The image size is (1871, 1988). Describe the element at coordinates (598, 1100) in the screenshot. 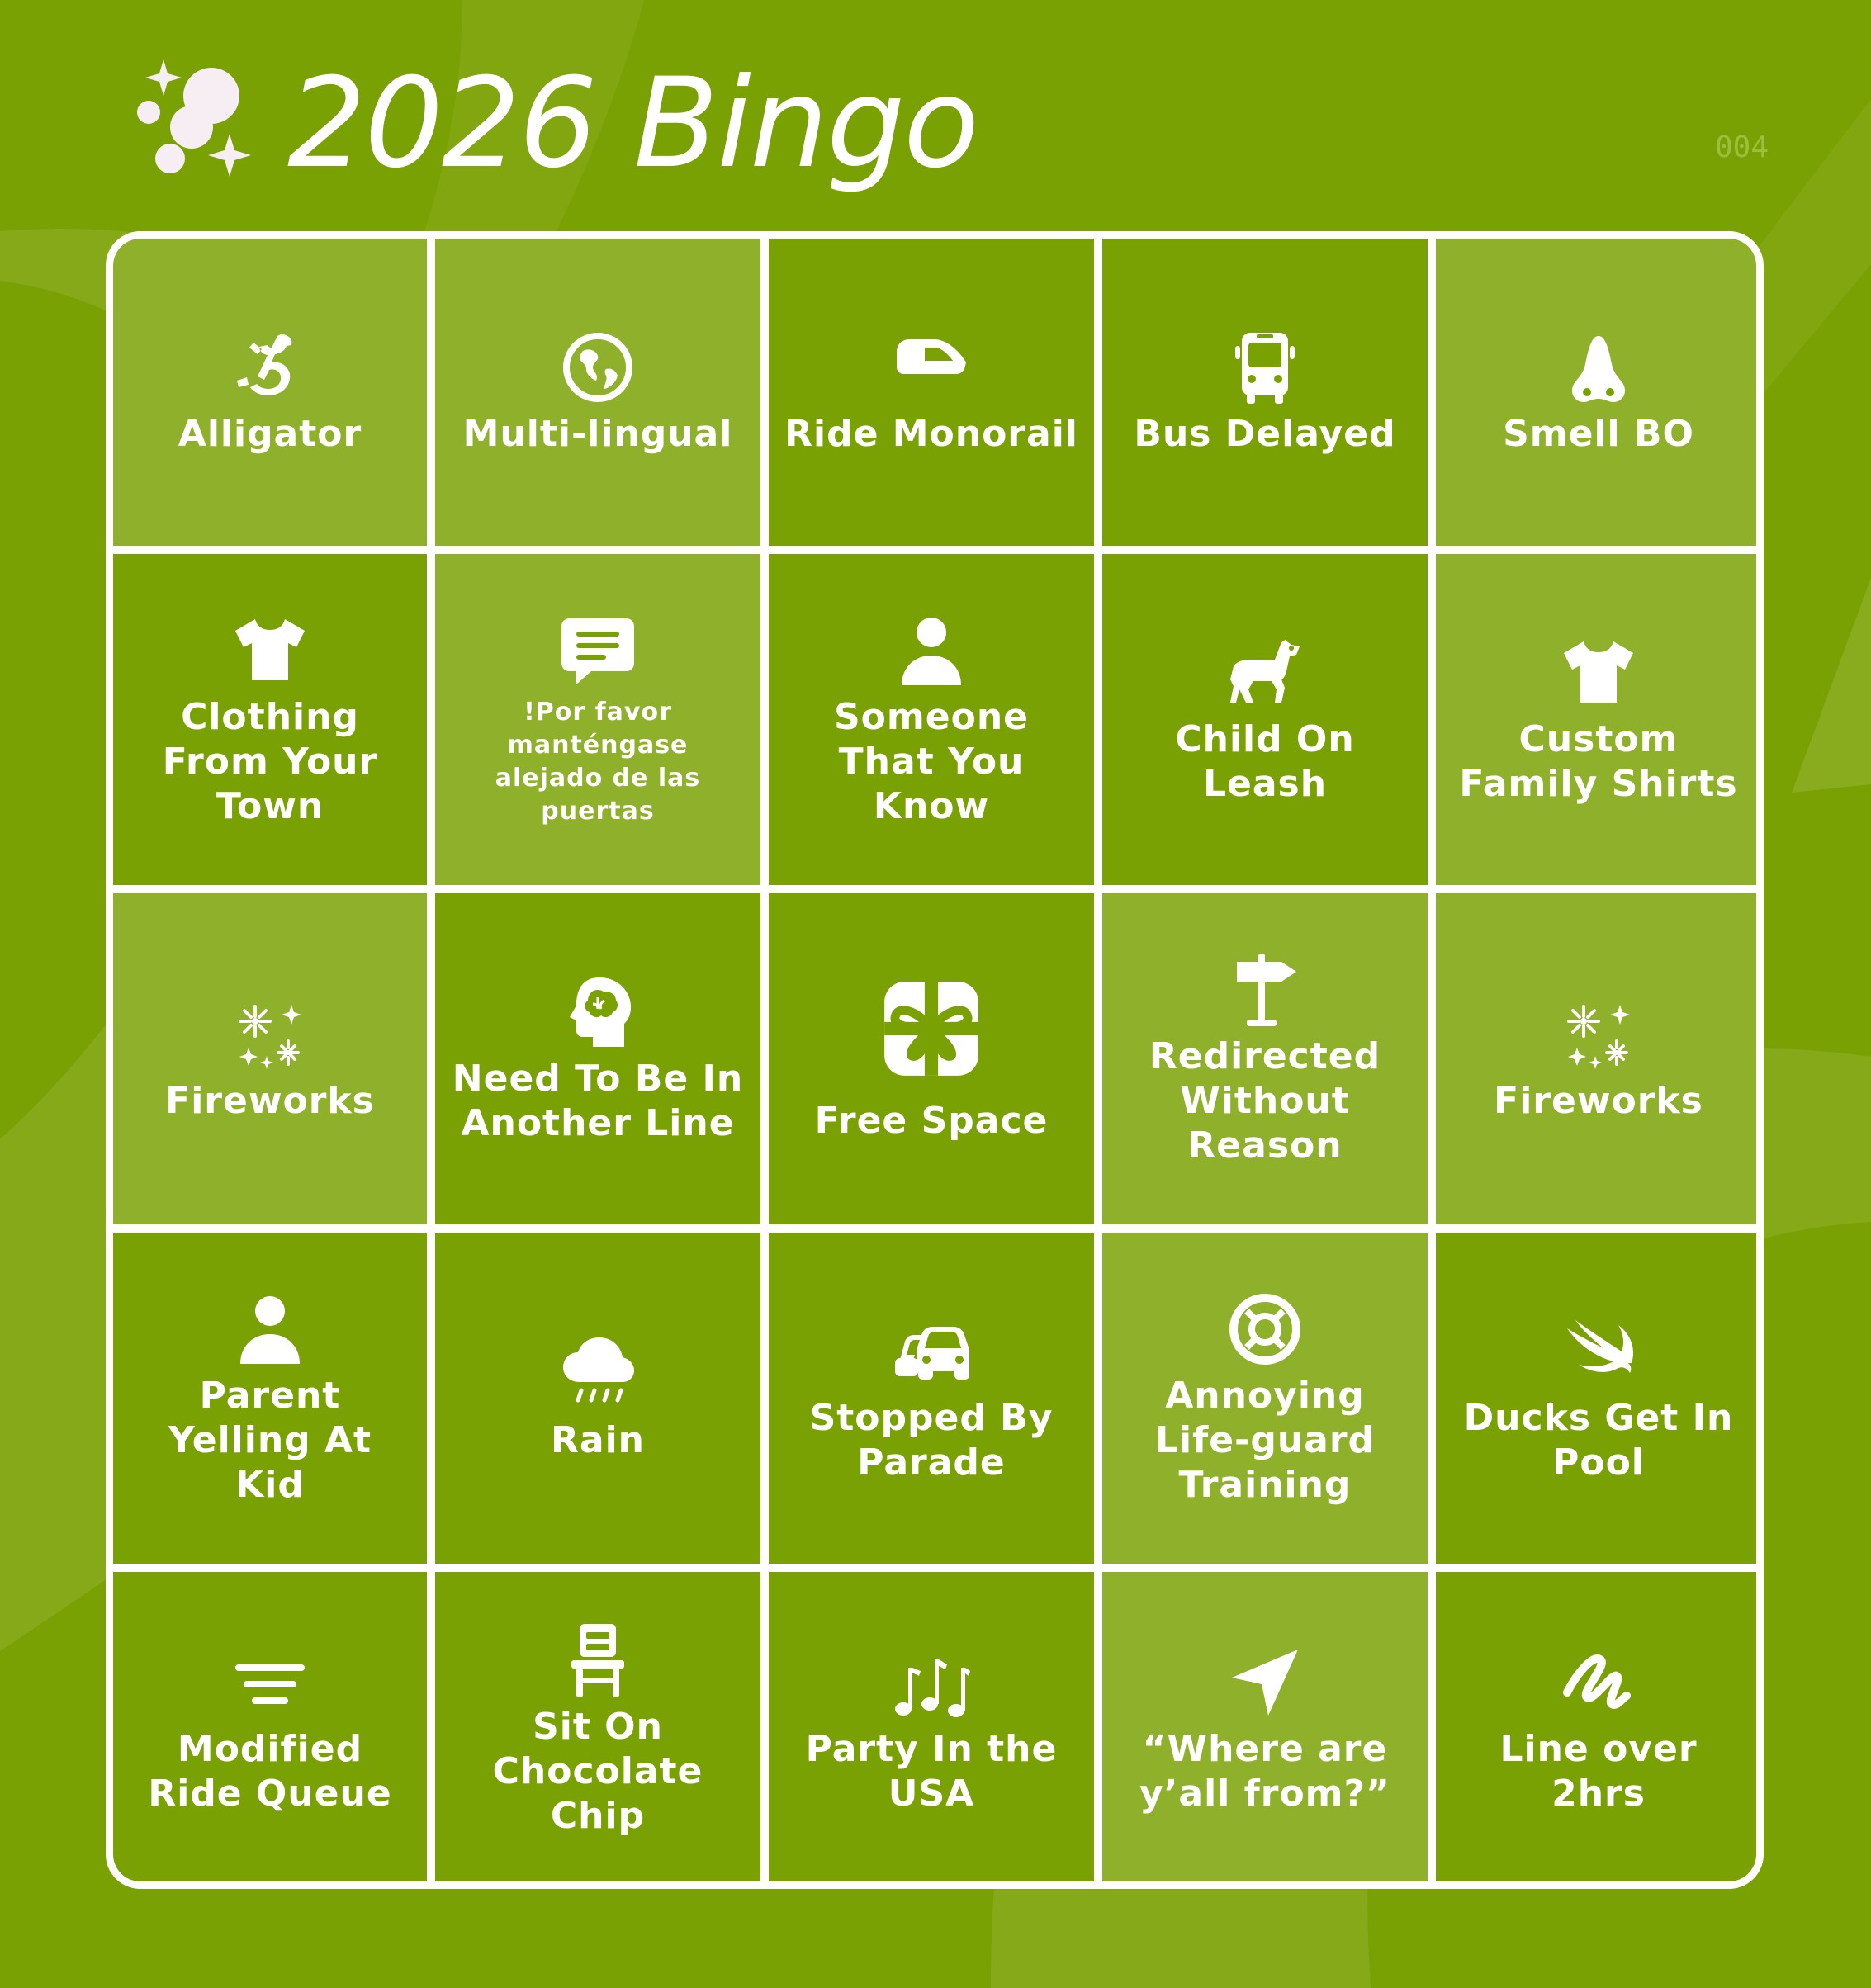

I see `bingo-cell-label: Need To Be In Another Line` at that location.